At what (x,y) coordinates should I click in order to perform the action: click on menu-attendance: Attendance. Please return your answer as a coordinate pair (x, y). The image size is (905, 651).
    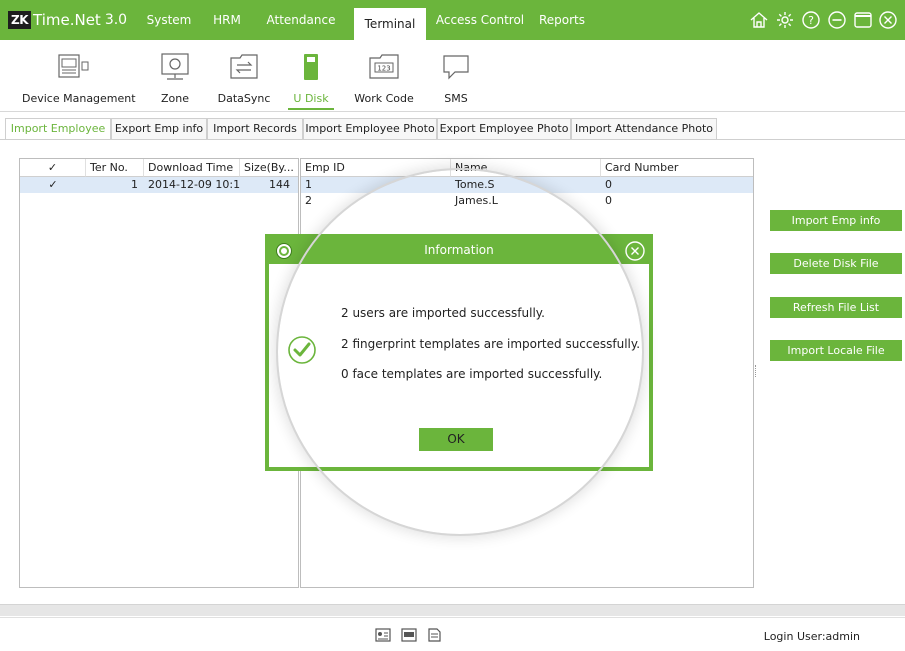
    Looking at the image, I should click on (301, 20).